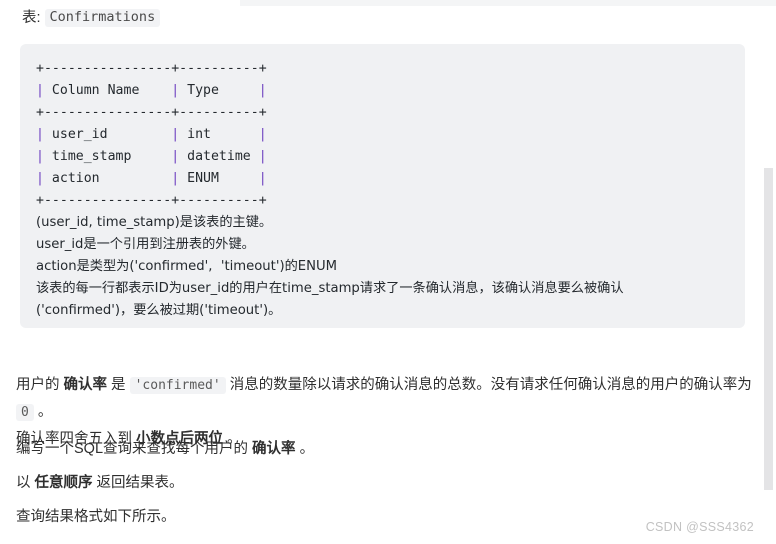 Image resolution: width=776 pixels, height=544 pixels. What do you see at coordinates (768, 329) in the screenshot?
I see `scrollbar-thumb` at bounding box center [768, 329].